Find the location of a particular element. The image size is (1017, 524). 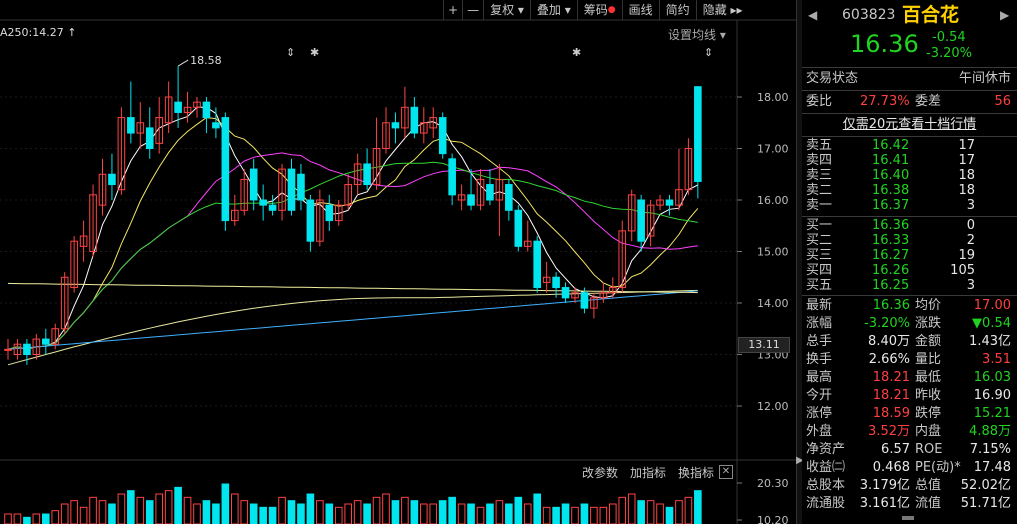

close-icon: ✕ is located at coordinates (726, 472).